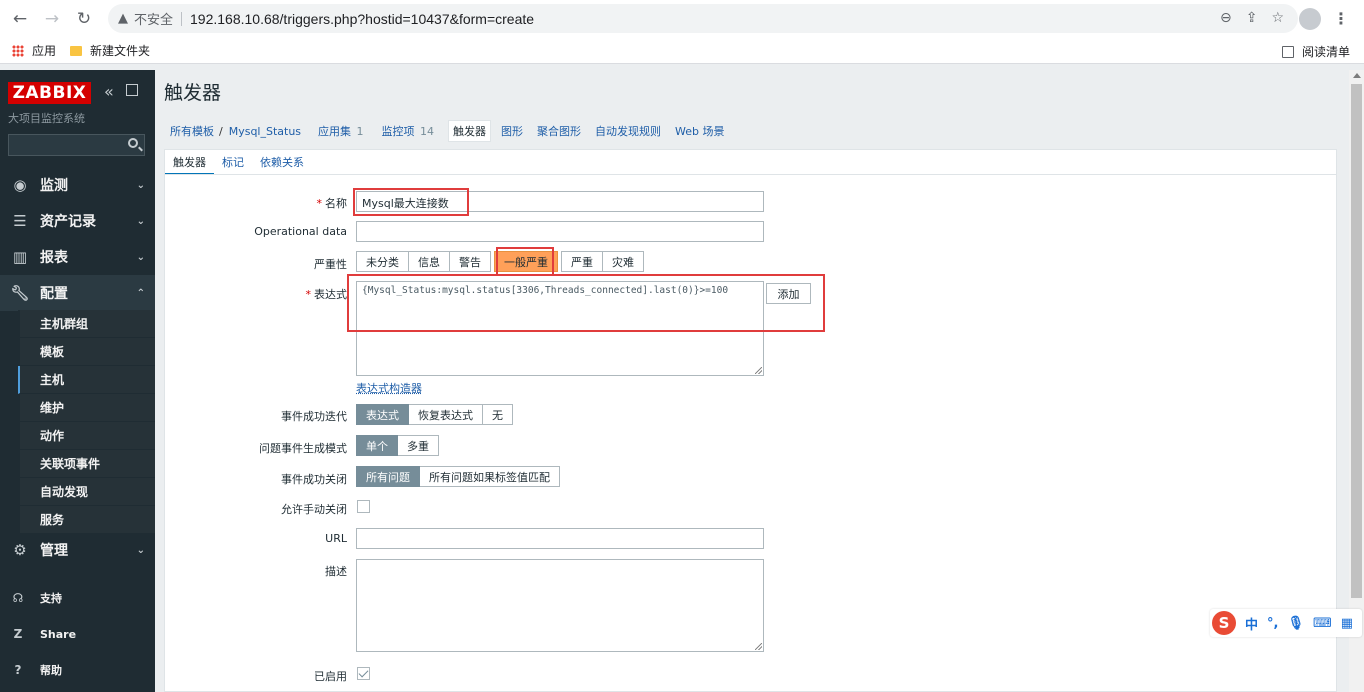  What do you see at coordinates (1322, 623) in the screenshot?
I see `keyboard-icon: ⌨` at bounding box center [1322, 623].